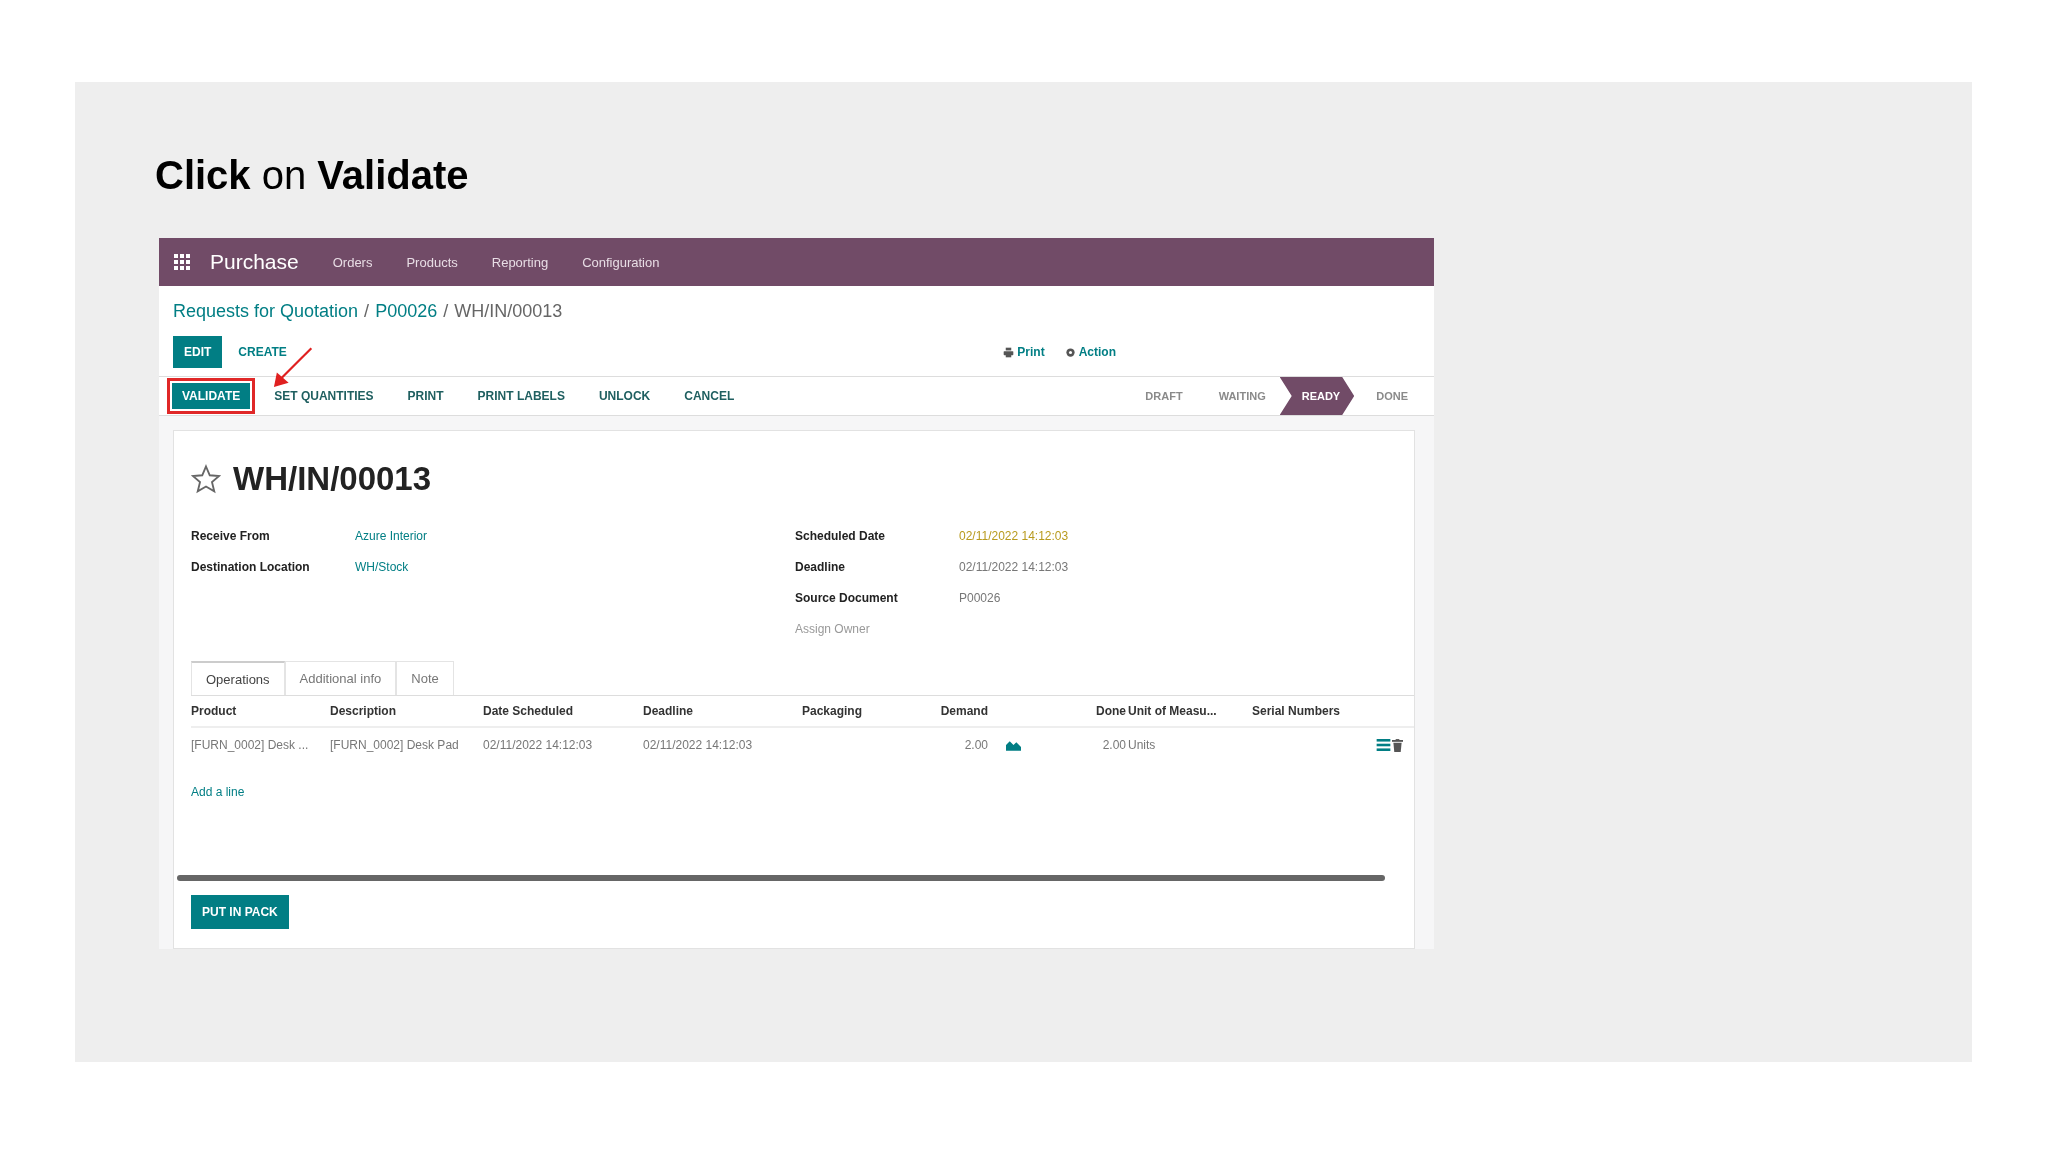  What do you see at coordinates (254, 262) in the screenshot?
I see `app-name: Purchase` at bounding box center [254, 262].